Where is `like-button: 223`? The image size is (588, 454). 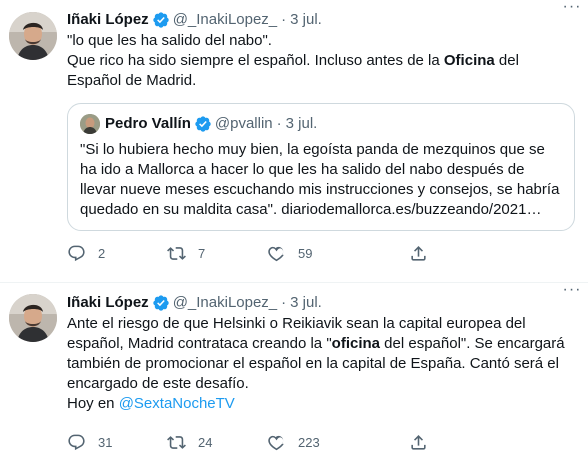 like-button: 223 is located at coordinates (338, 442).